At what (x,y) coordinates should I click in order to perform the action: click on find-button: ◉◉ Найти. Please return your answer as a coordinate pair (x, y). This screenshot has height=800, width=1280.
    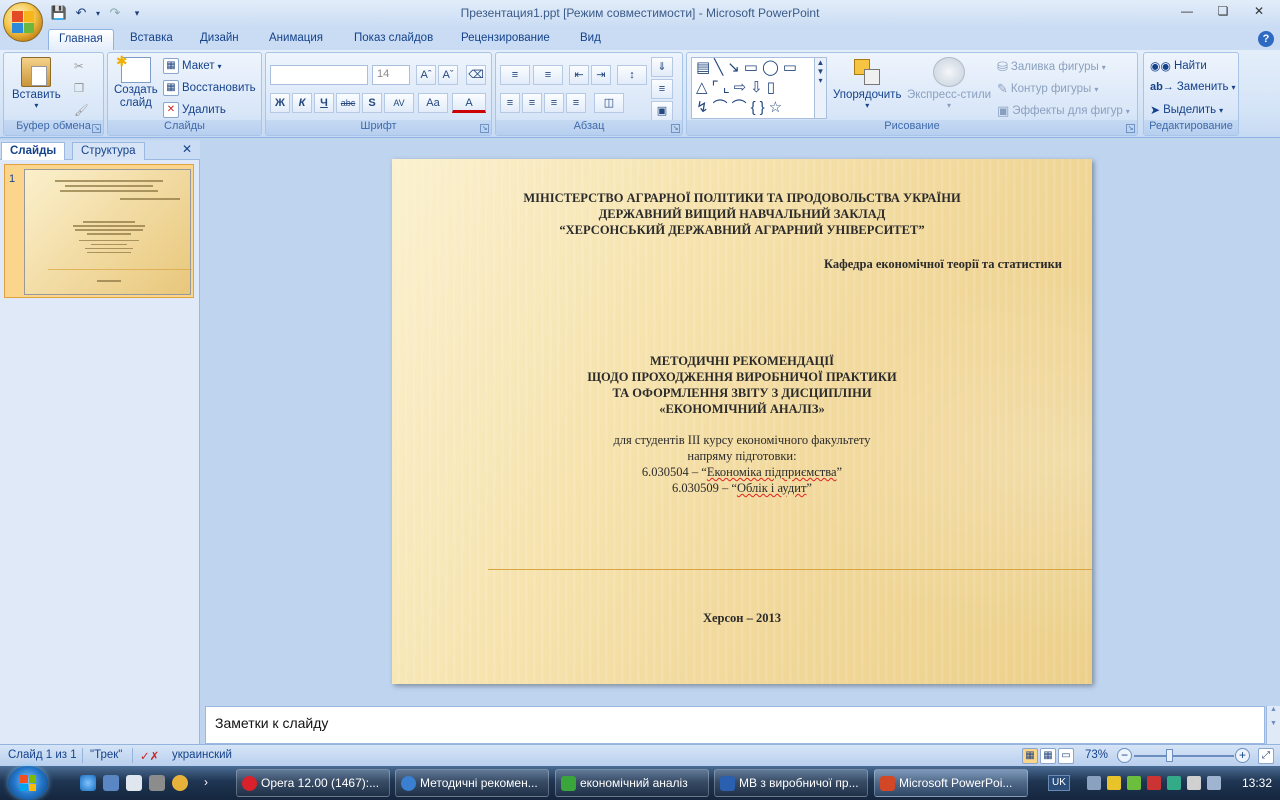
    Looking at the image, I should click on (1178, 66).